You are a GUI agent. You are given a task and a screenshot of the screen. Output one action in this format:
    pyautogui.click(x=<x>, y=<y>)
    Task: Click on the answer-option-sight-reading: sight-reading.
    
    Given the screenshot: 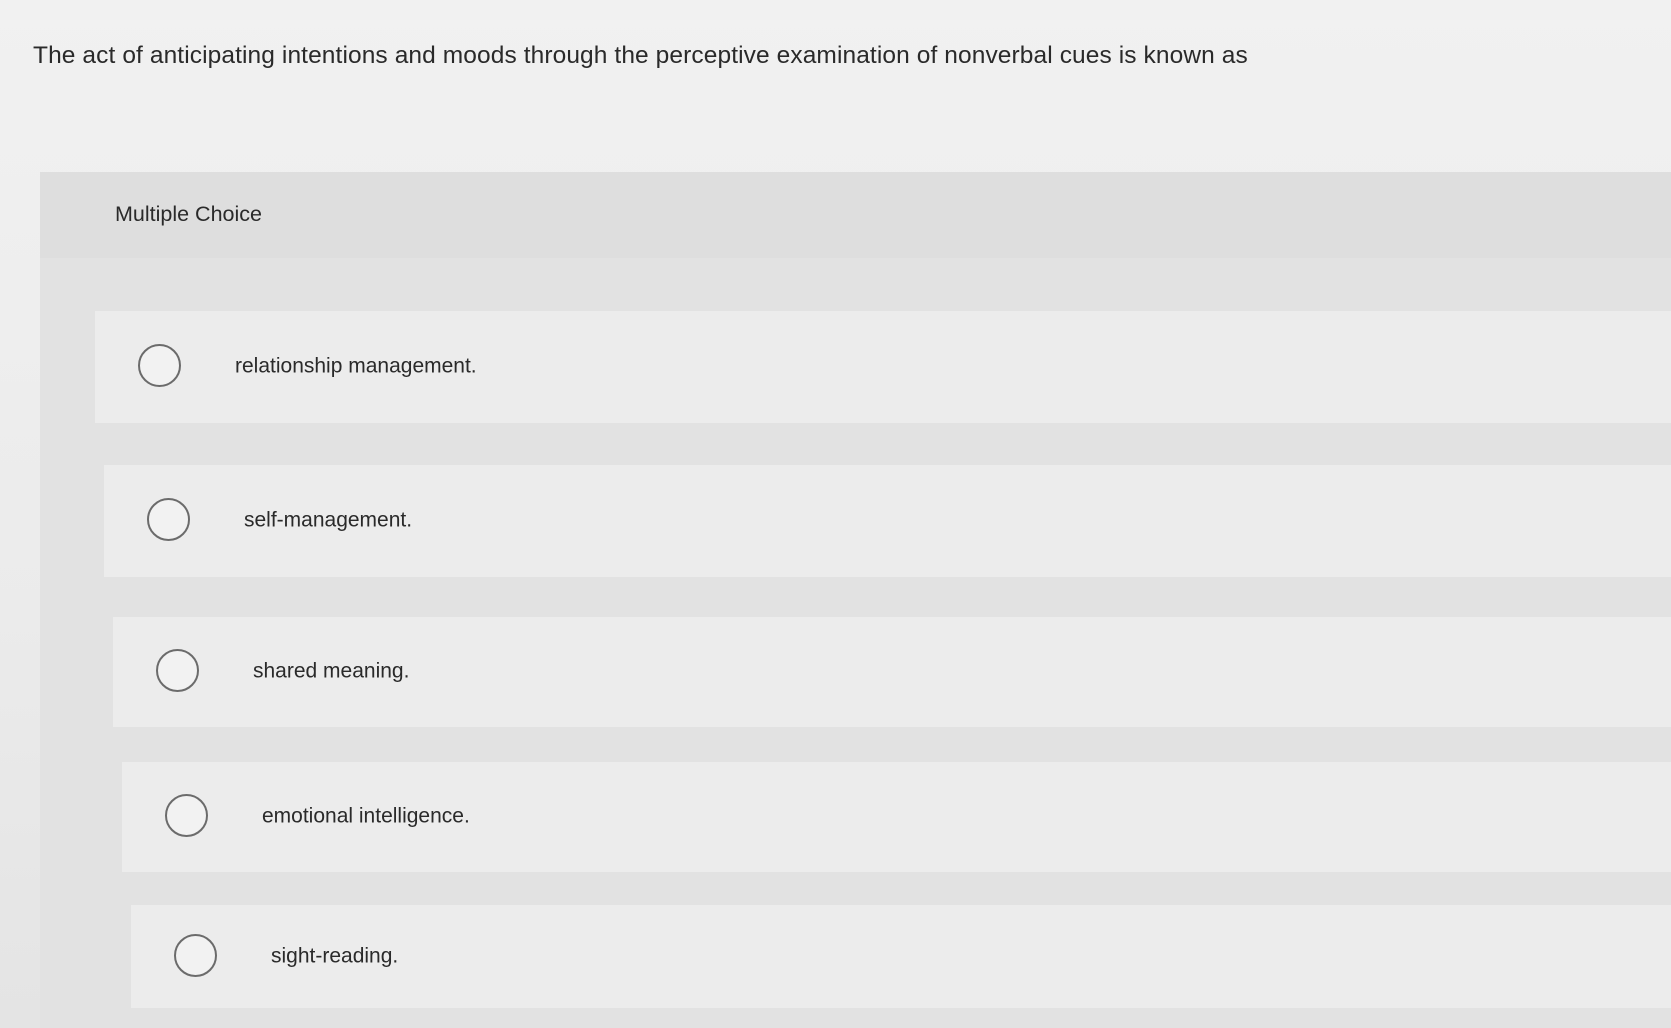 What is the action you would take?
    pyautogui.click(x=901, y=956)
    